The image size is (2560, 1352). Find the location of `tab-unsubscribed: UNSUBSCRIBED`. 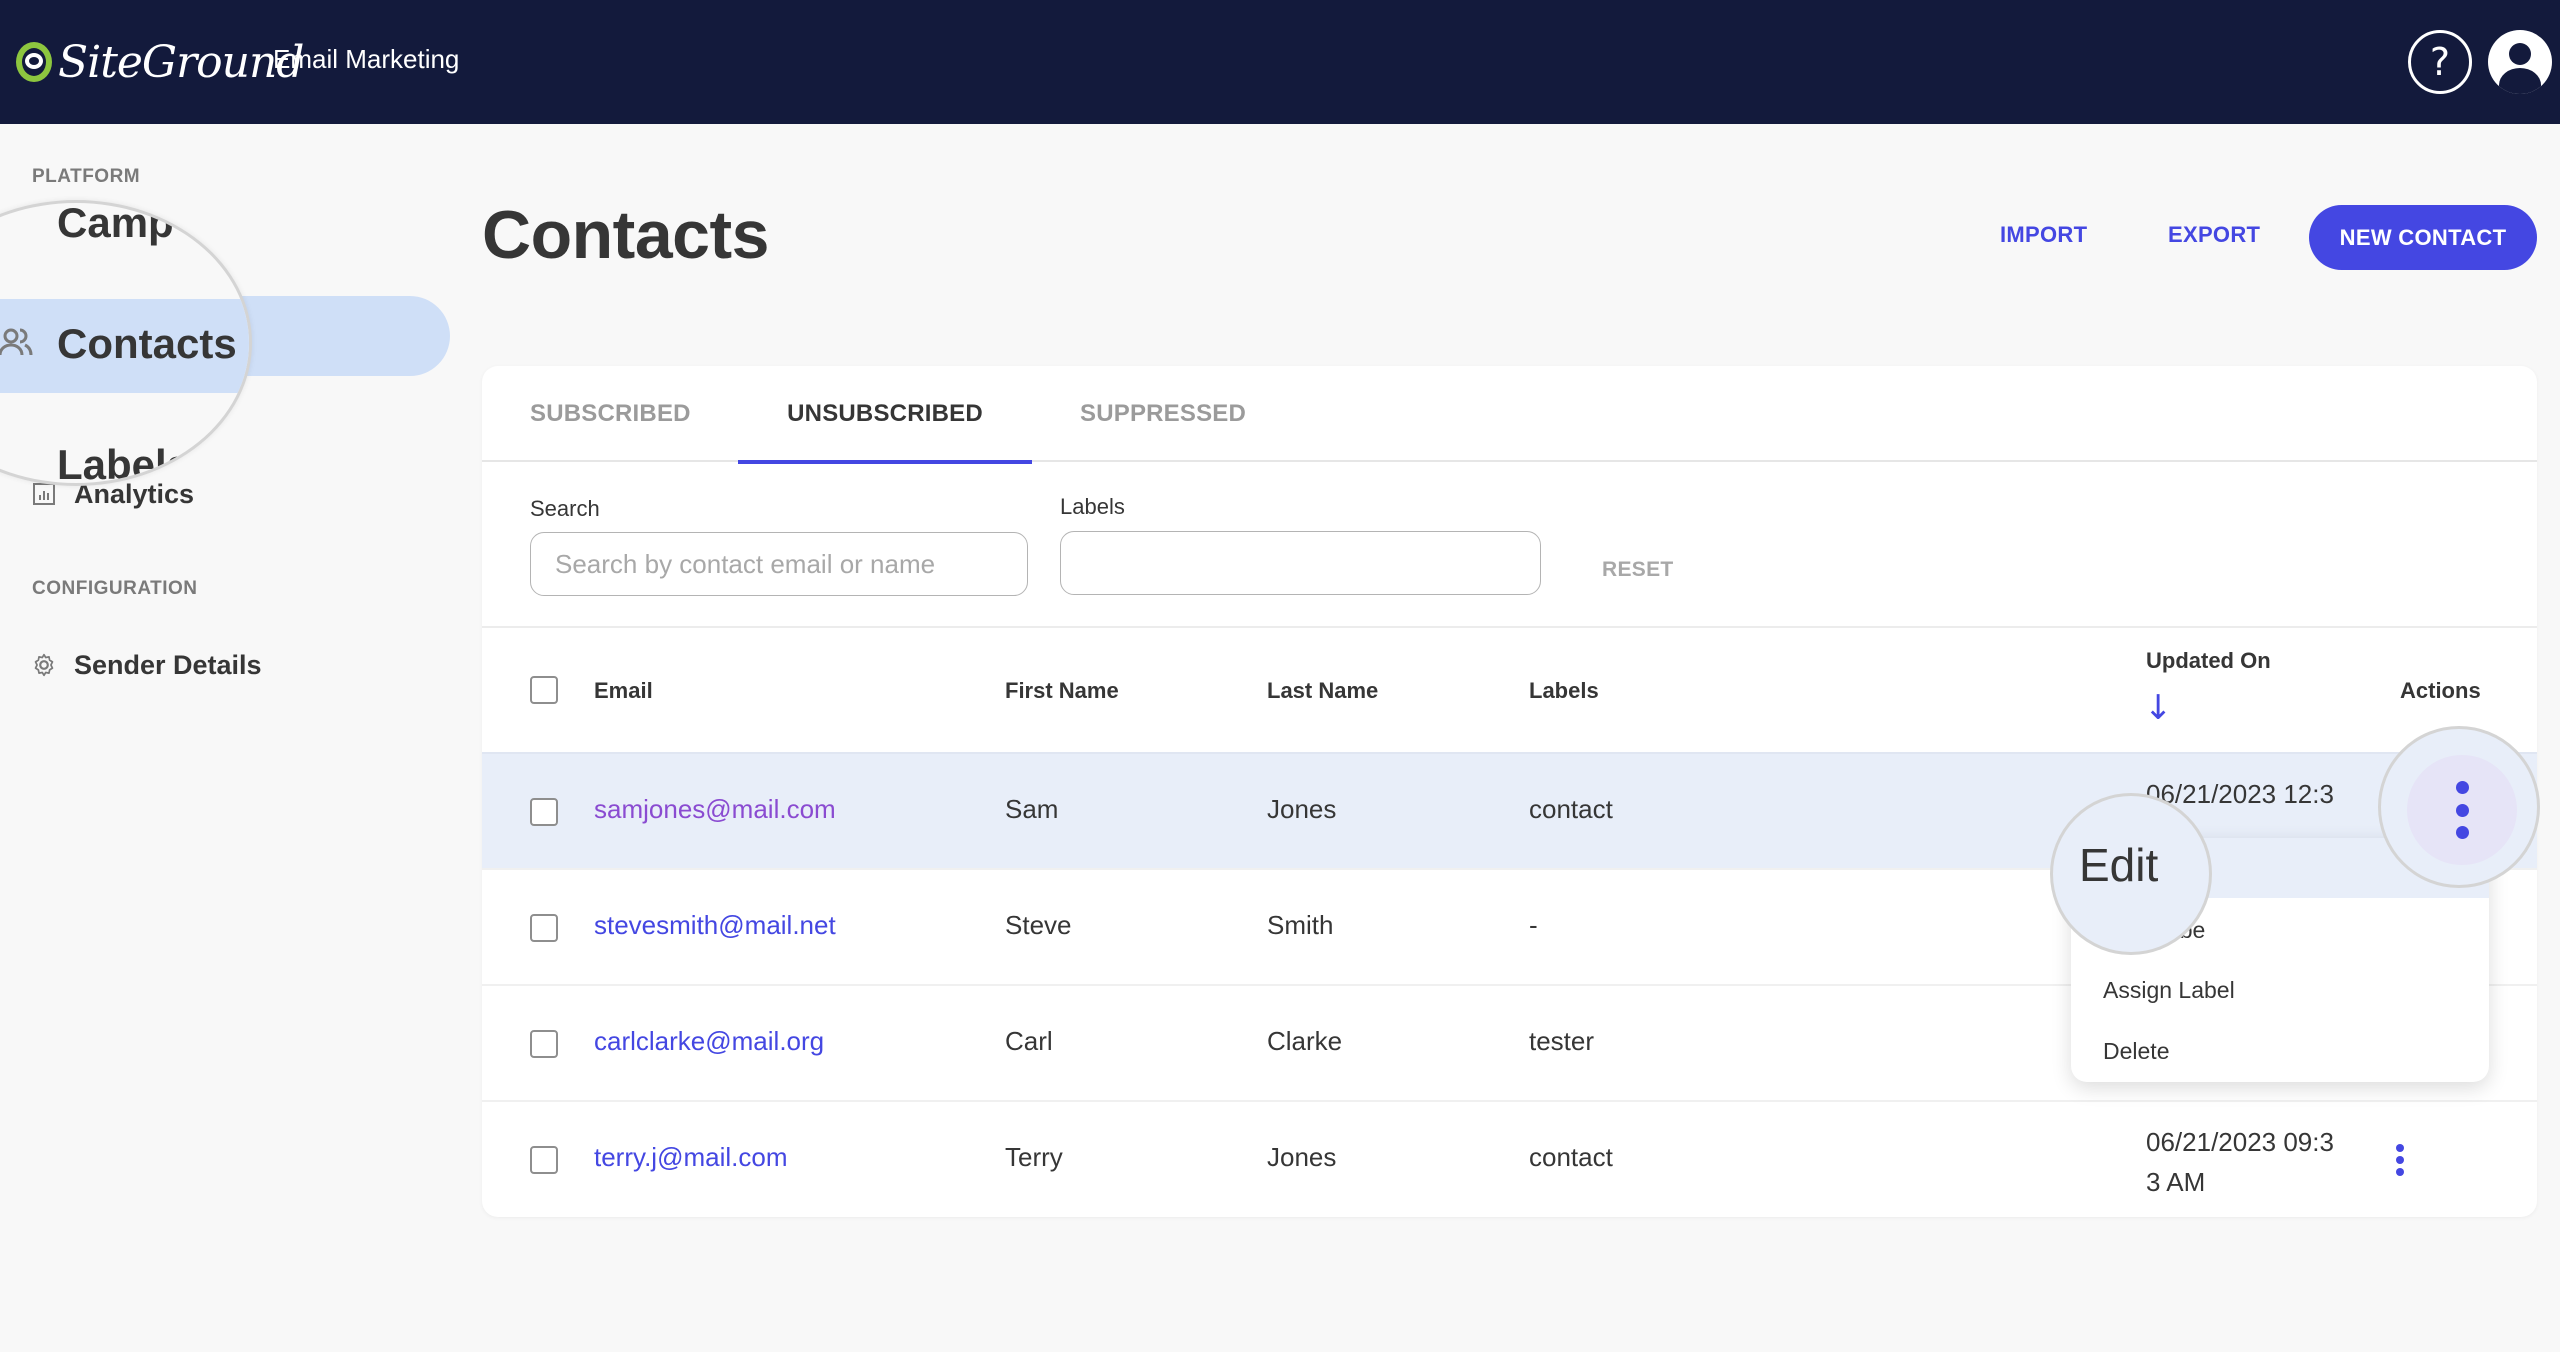

tab-unsubscribed: UNSUBSCRIBED is located at coordinates (885, 415).